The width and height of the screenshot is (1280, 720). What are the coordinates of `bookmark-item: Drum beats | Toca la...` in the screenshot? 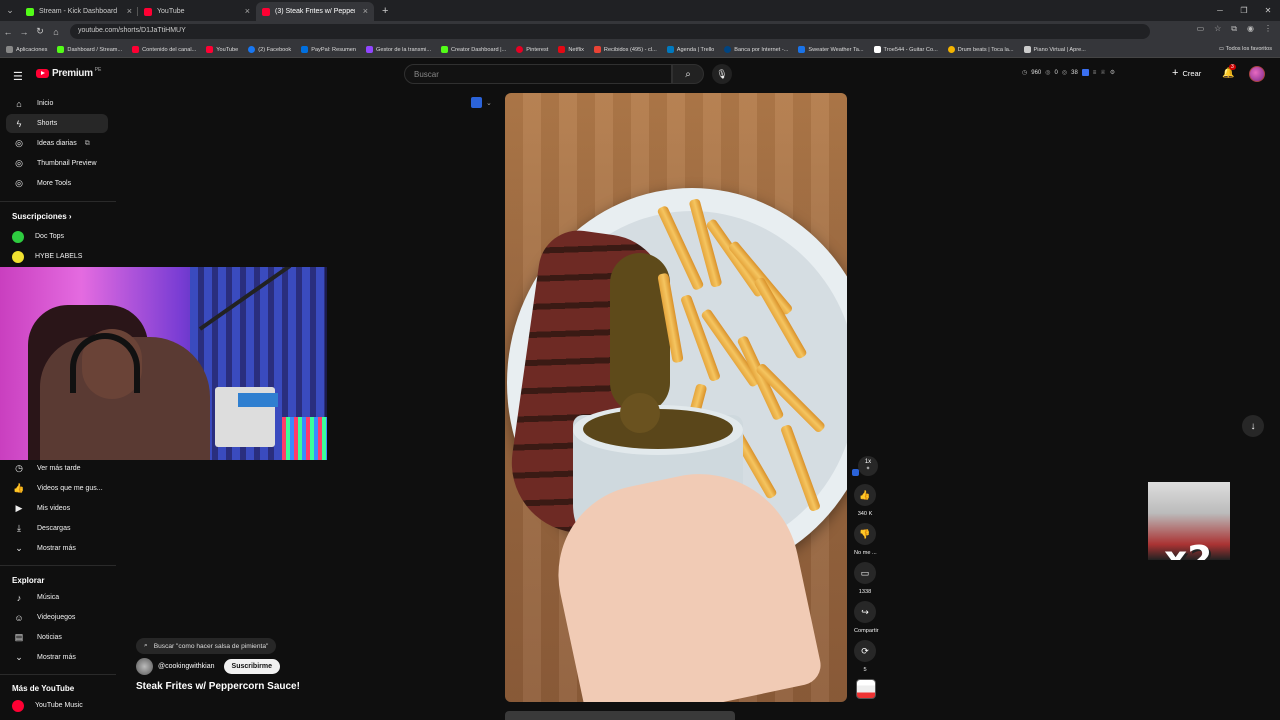 It's located at (980, 49).